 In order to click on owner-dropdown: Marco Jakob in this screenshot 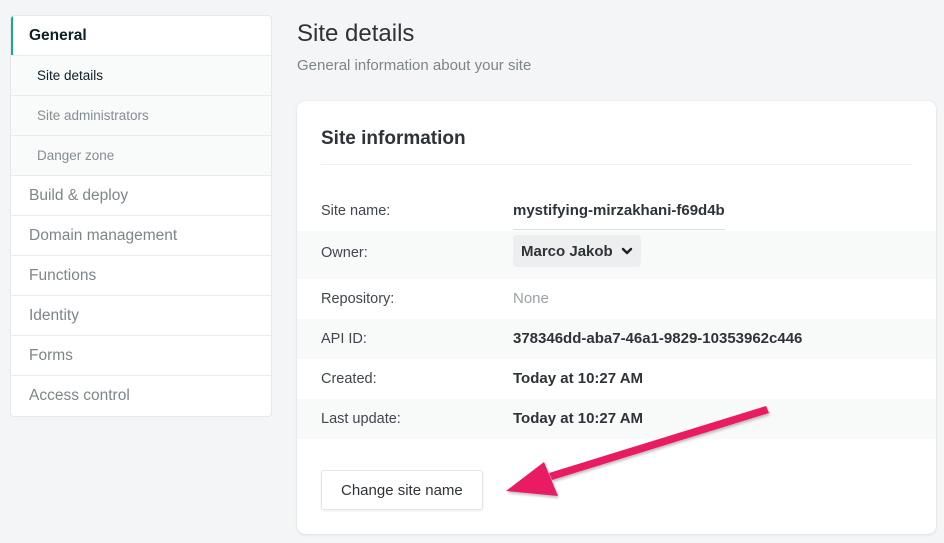, I will do `click(577, 251)`.